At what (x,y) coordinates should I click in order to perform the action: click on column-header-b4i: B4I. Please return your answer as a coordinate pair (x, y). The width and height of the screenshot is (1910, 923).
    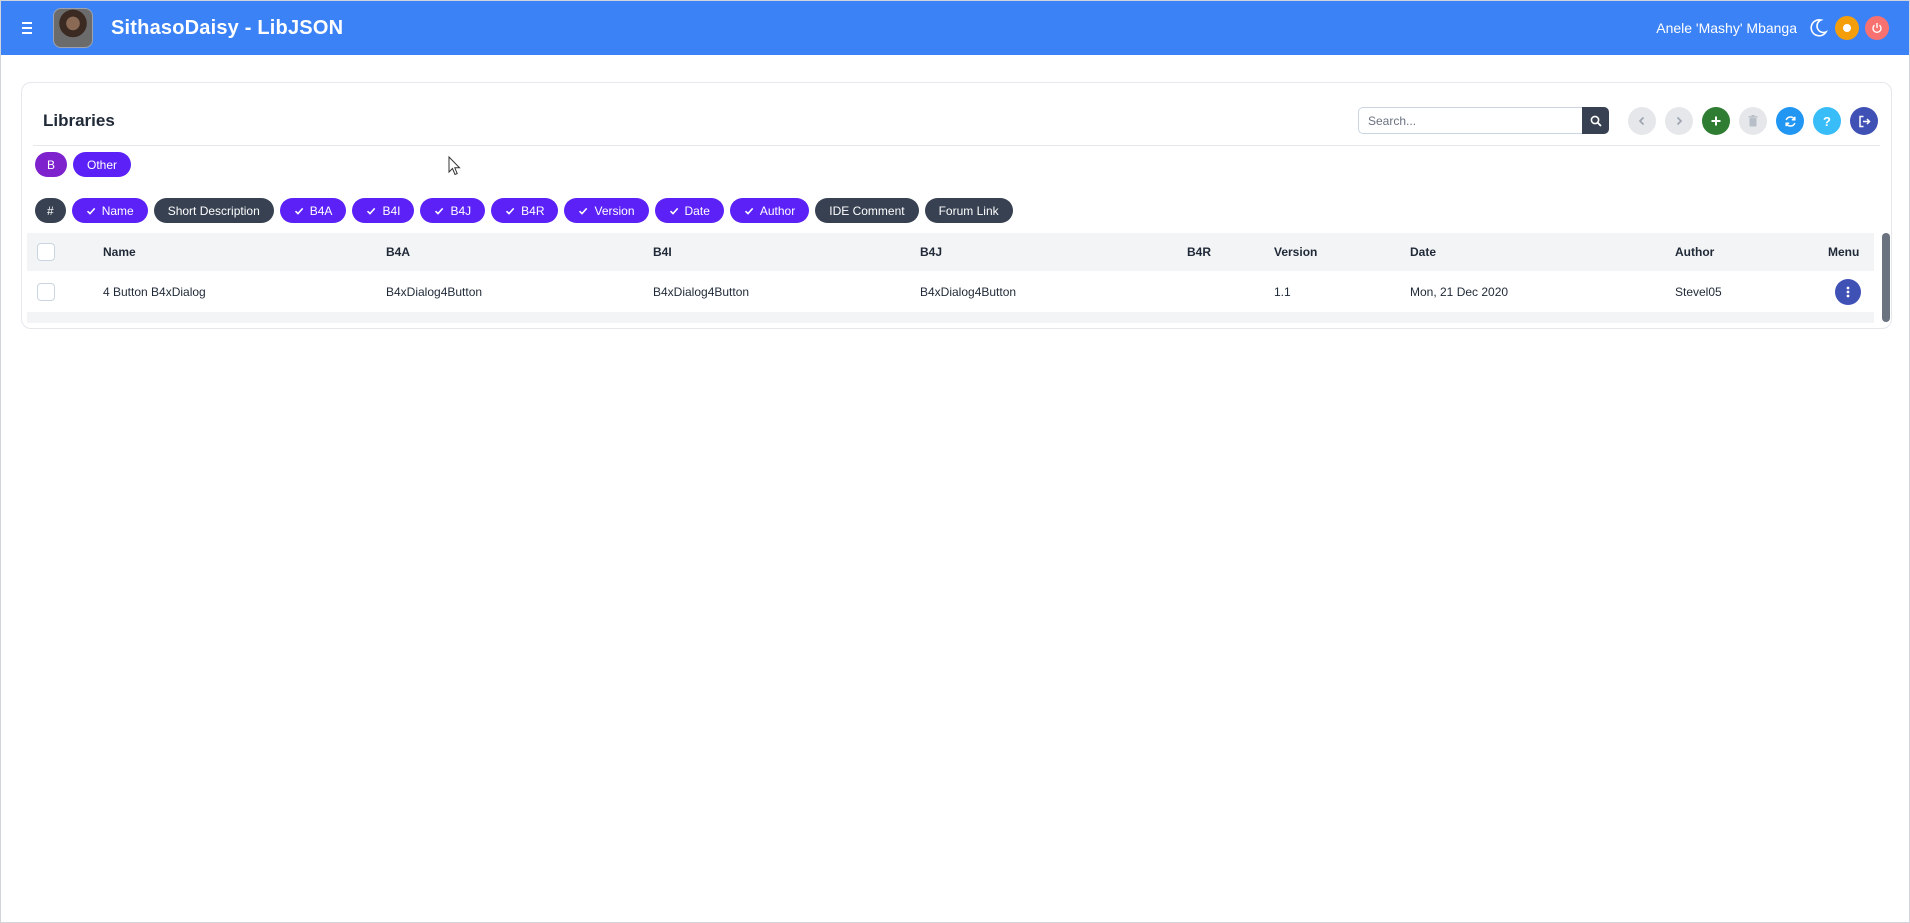
    Looking at the image, I should click on (662, 252).